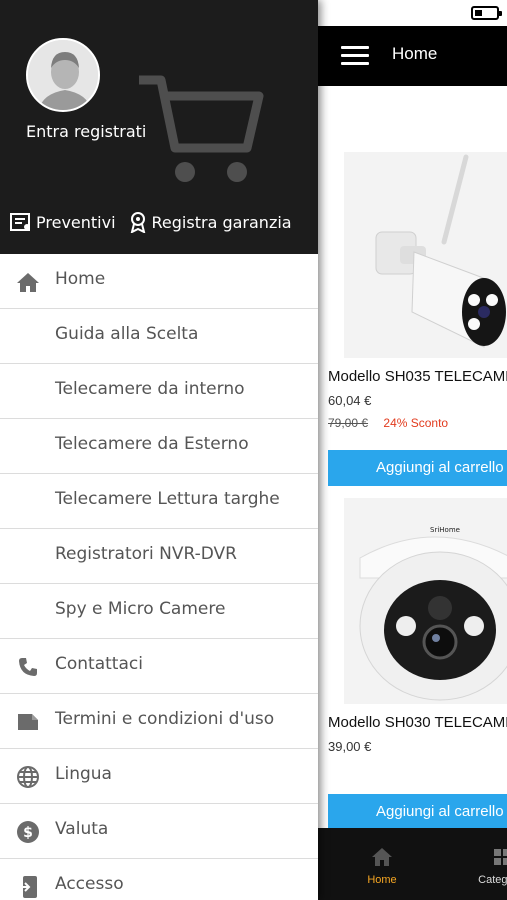 The width and height of the screenshot is (507, 900). I want to click on bottom-nav-home: Home, so click(382, 866).